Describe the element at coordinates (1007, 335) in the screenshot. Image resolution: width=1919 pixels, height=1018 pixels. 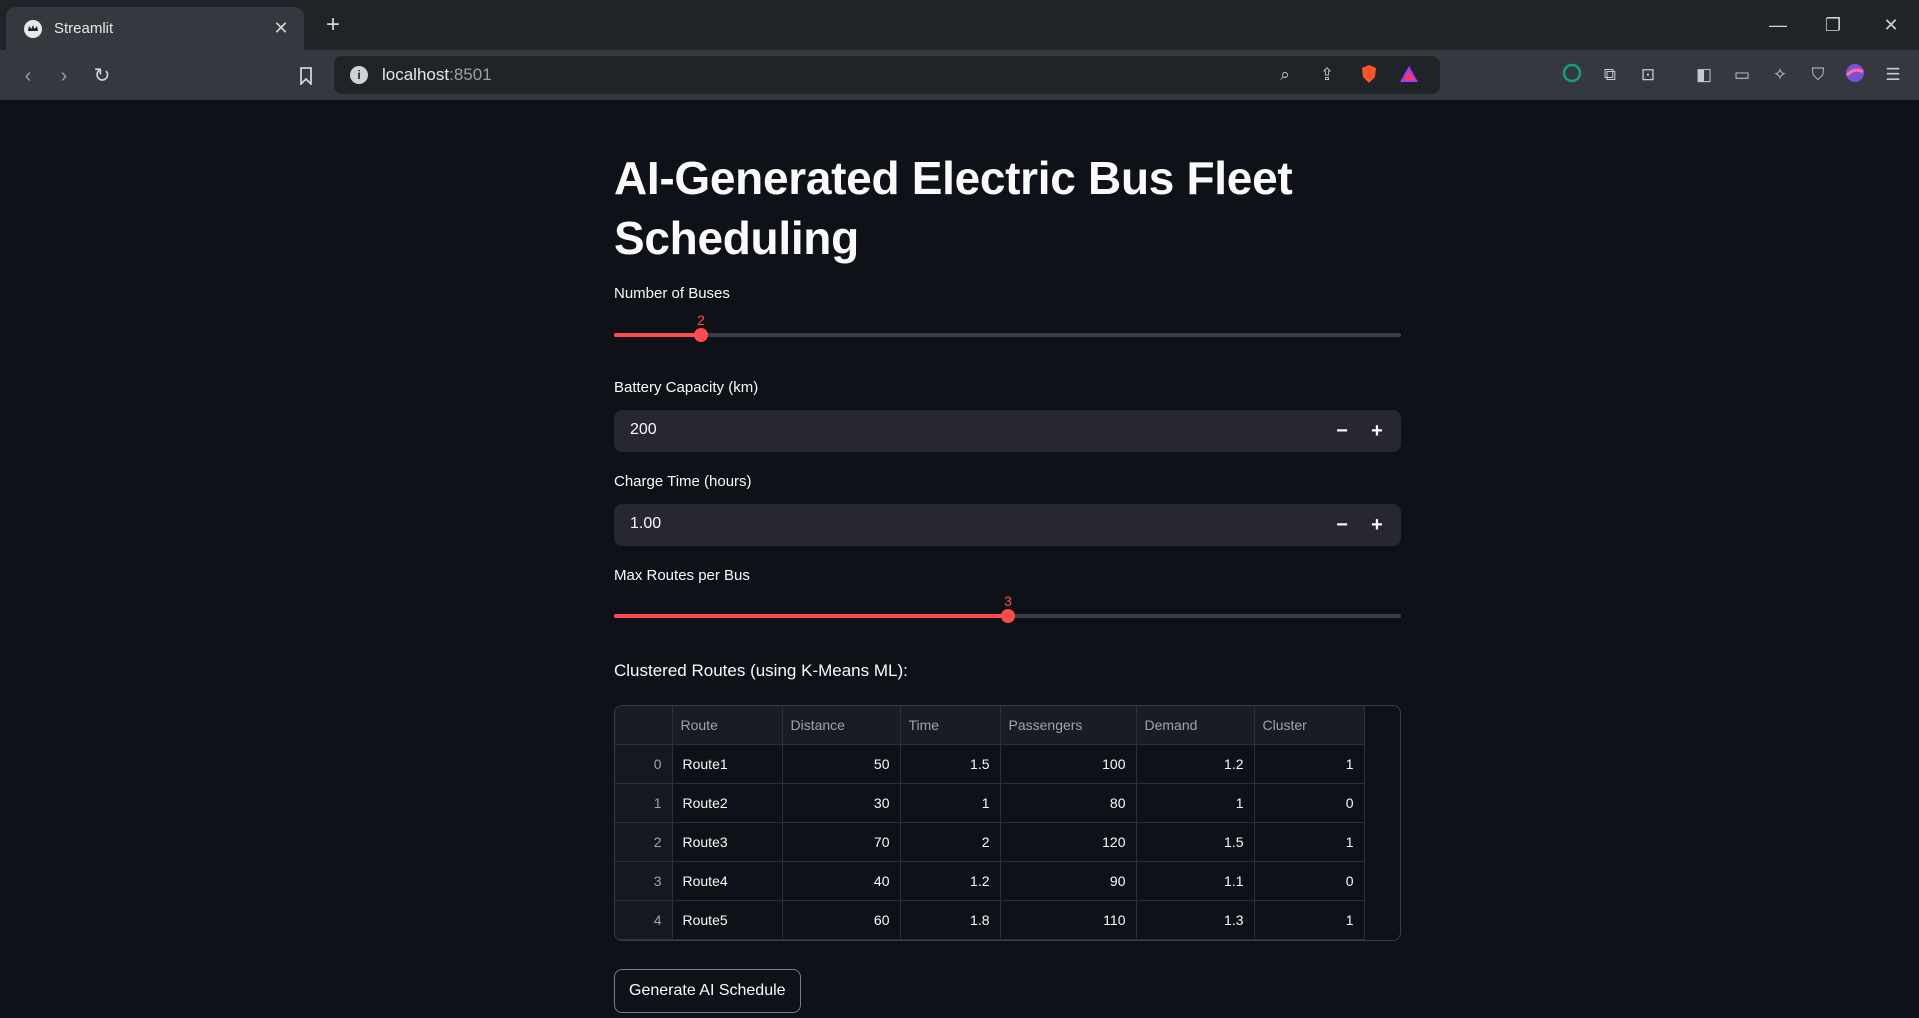
I see `slider-track` at that location.